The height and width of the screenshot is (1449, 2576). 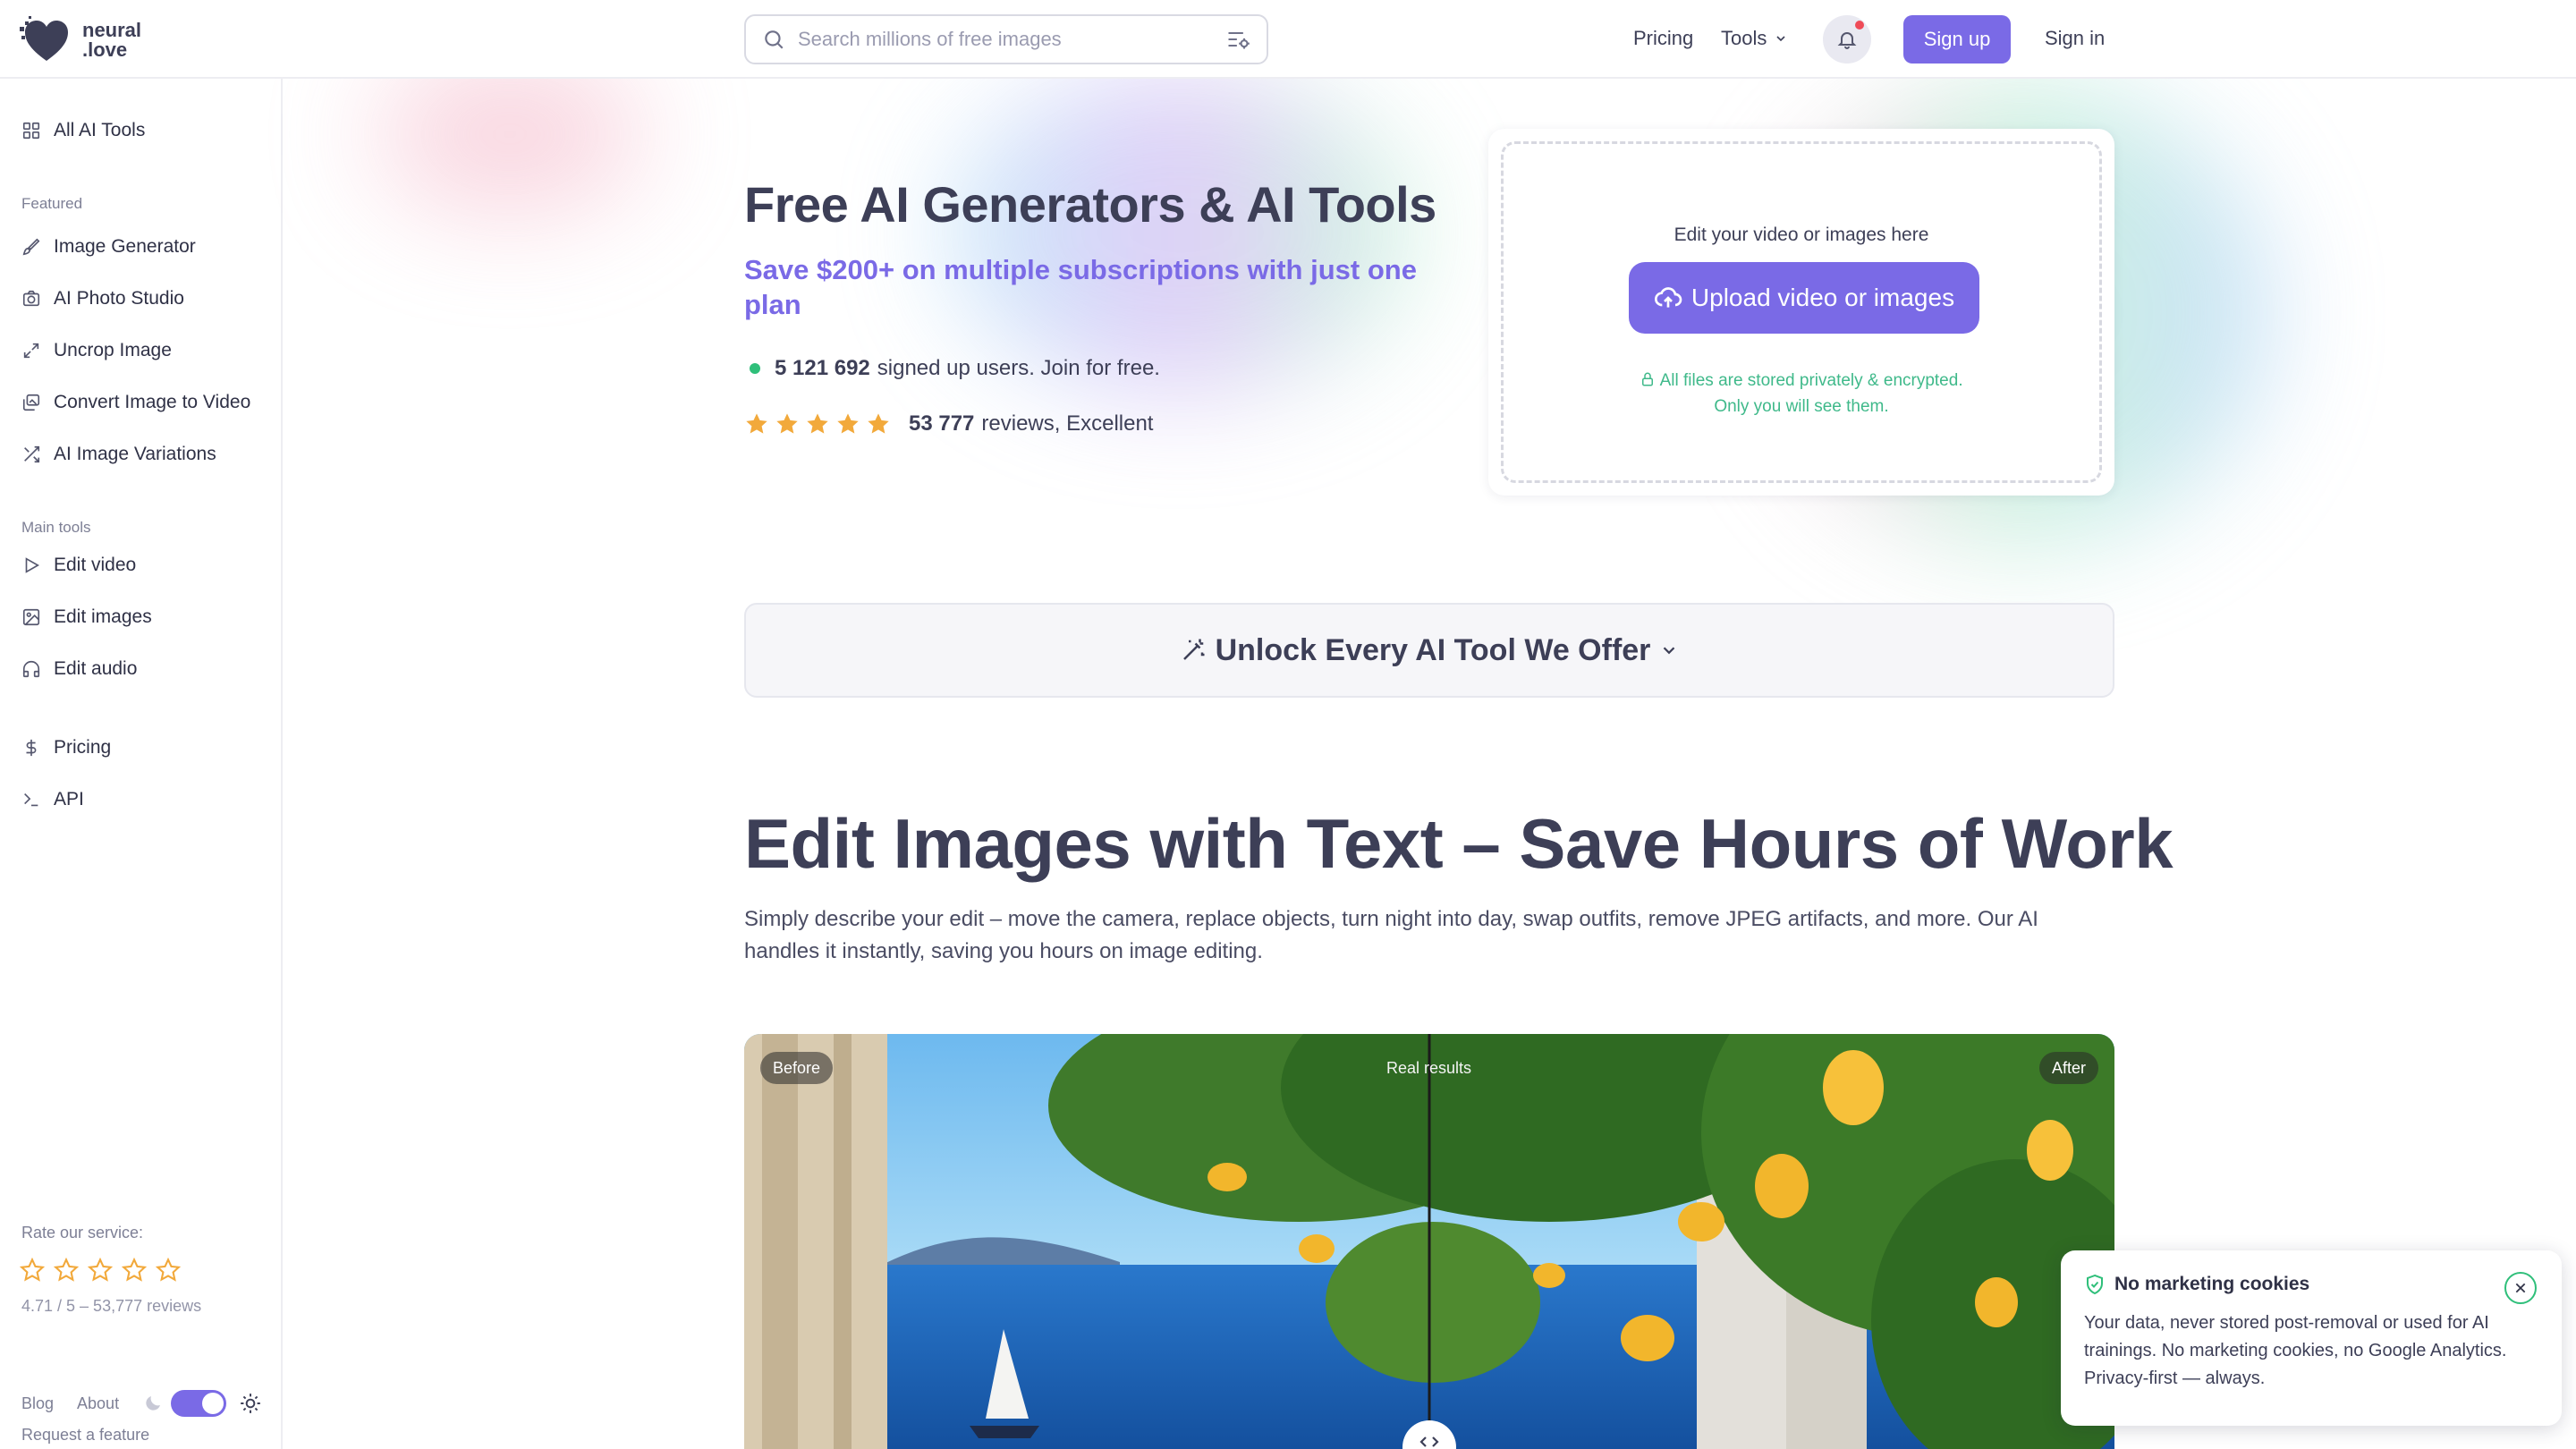 What do you see at coordinates (1668, 297) in the screenshot?
I see `cloud-upload-icon` at bounding box center [1668, 297].